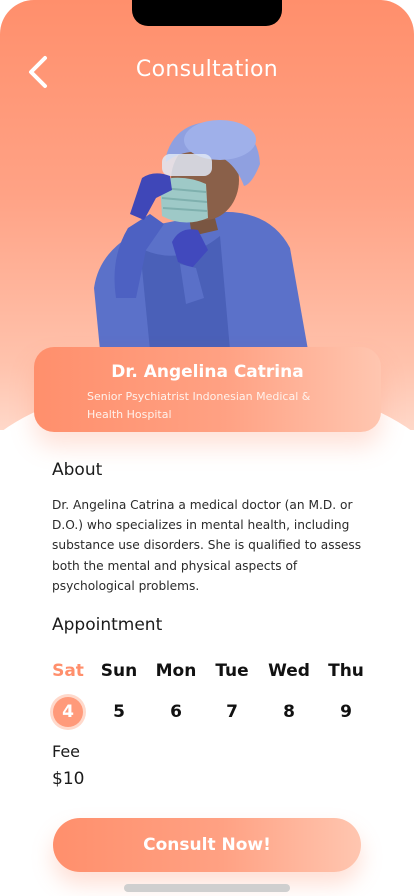  I want to click on appointment-day-picker: Sat 4 Sun 5 Mon 6 Tue 7 Wed 8 Thu 9, so click(209, 695).